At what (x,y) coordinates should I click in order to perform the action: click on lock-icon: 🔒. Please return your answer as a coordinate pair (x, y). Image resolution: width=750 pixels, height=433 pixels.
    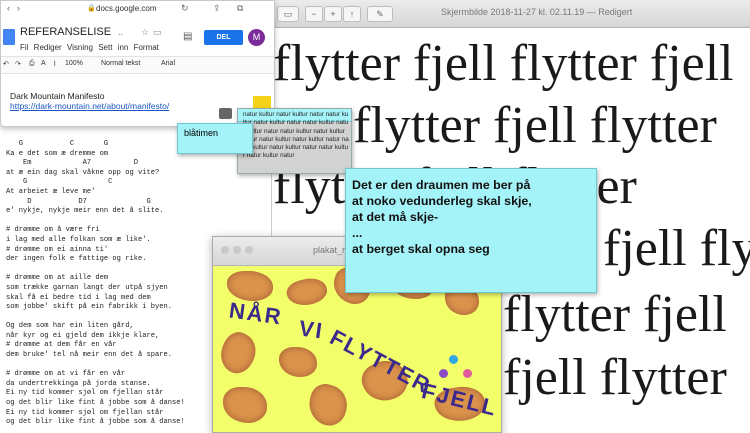
    Looking at the image, I should click on (91, 8).